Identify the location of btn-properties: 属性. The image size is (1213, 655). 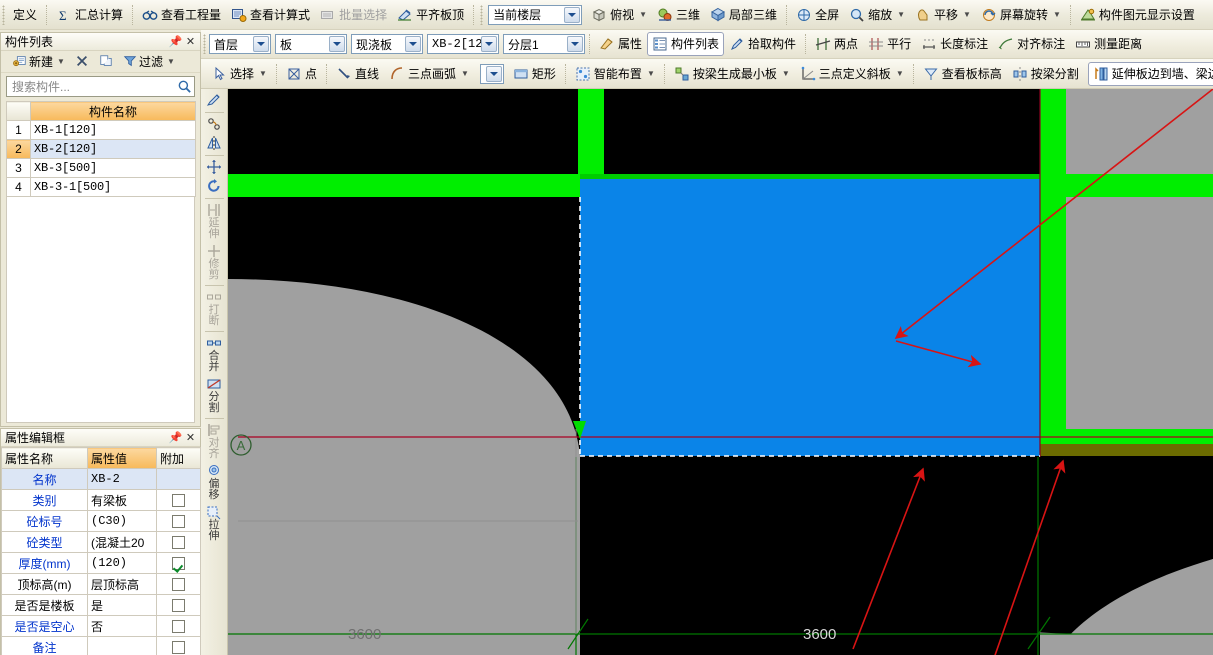
(620, 44).